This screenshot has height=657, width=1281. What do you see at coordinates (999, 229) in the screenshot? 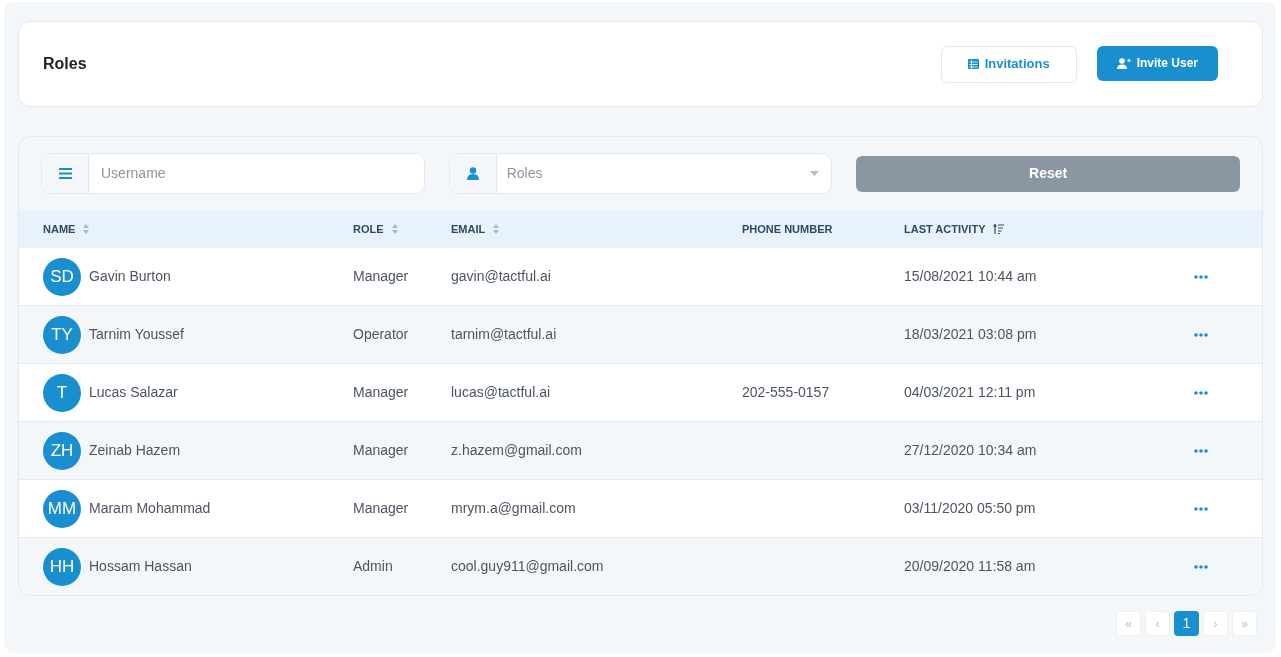
I see `sort-descending-icon` at bounding box center [999, 229].